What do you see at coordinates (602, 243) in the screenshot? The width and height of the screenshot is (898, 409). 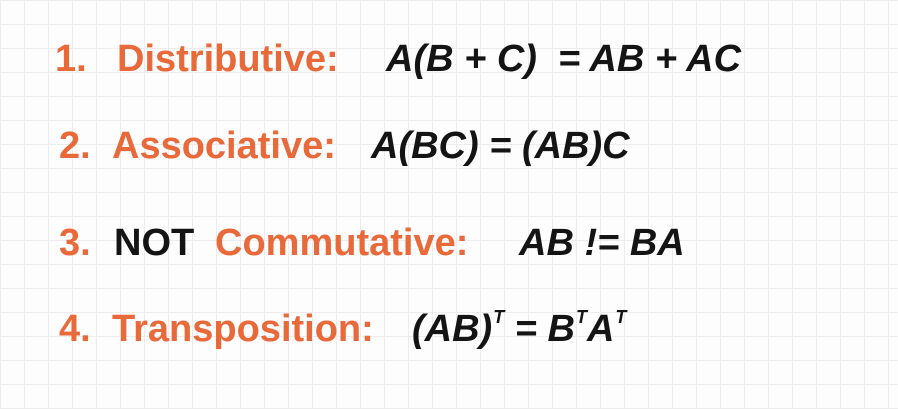 I see `property-formula: AB != BA` at bounding box center [602, 243].